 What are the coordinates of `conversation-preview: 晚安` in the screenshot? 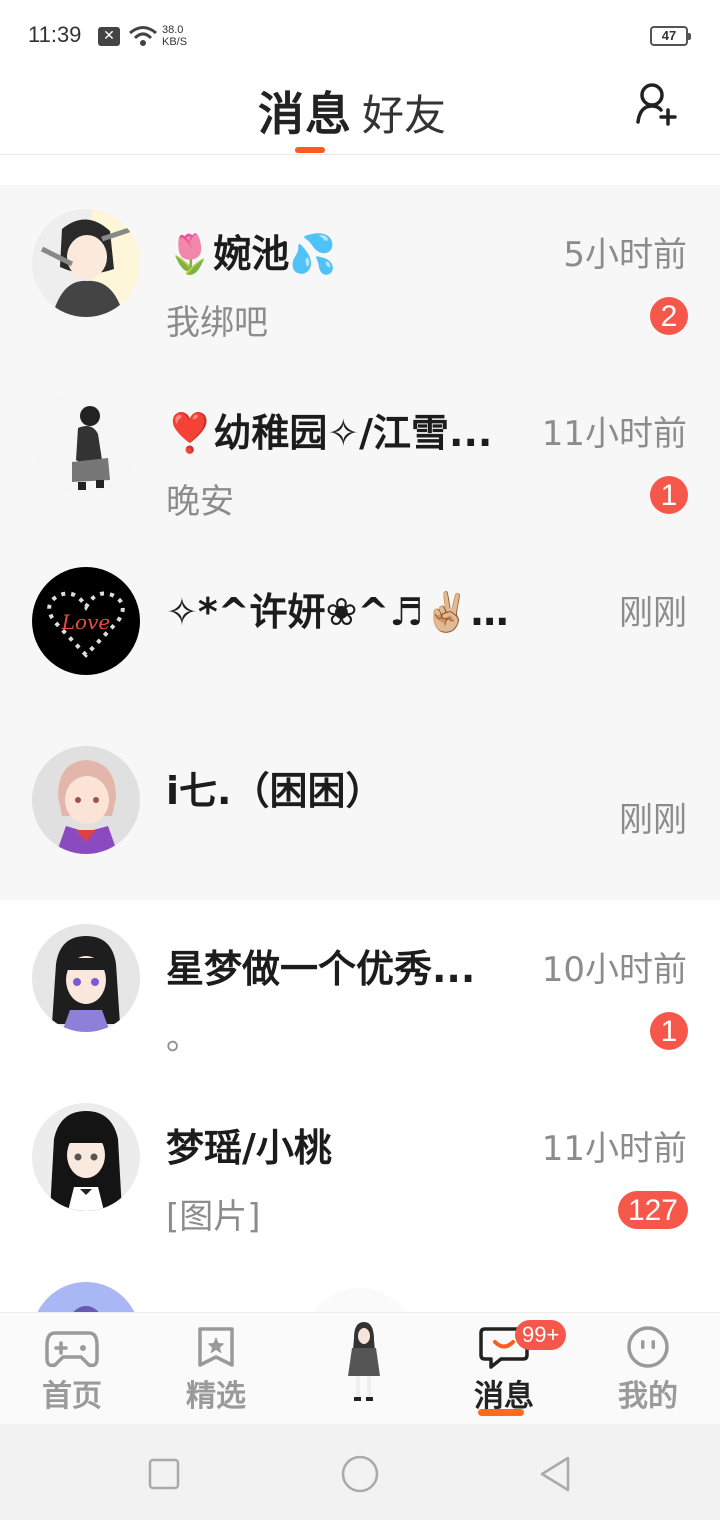 It's located at (200, 502).